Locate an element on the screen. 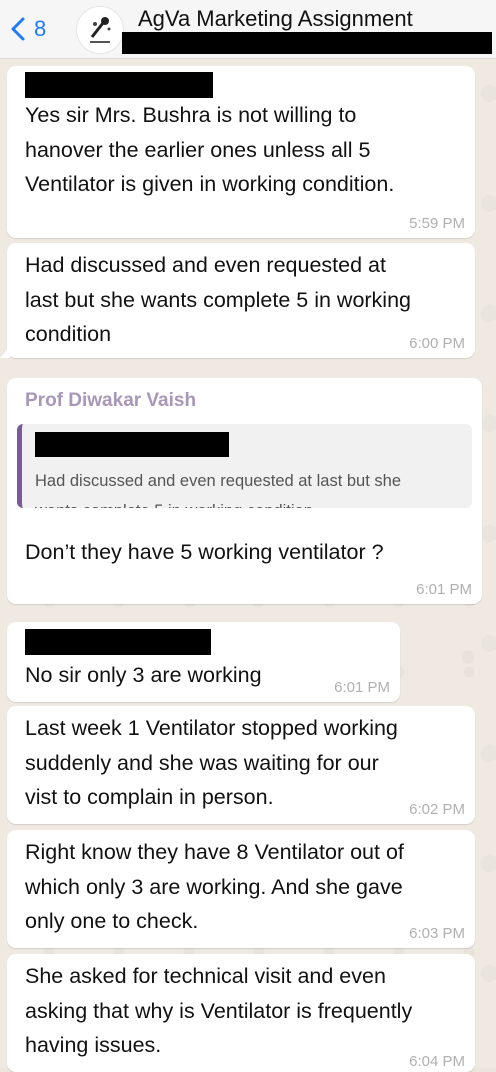  chevron-left-icon is located at coordinates (18, 29).